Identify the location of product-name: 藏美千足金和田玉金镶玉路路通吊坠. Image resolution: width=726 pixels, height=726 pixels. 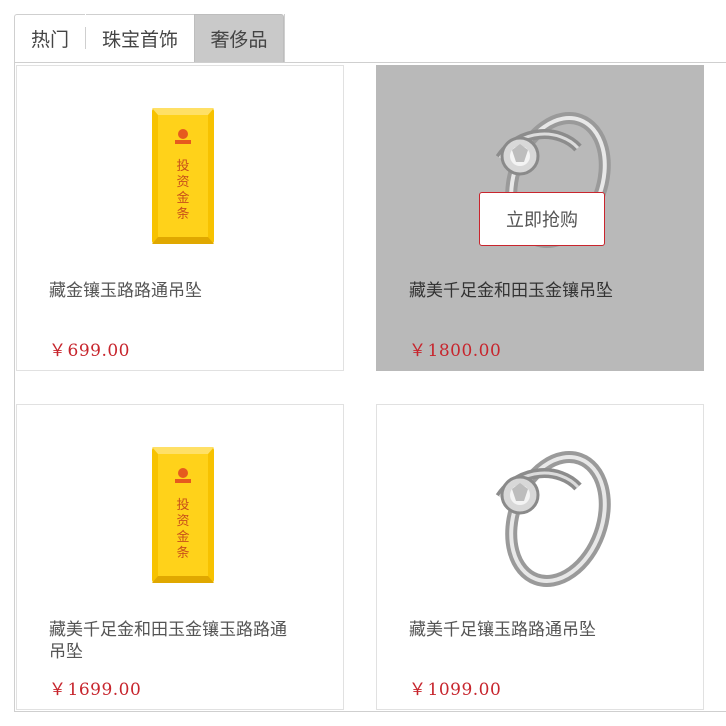
(176, 641).